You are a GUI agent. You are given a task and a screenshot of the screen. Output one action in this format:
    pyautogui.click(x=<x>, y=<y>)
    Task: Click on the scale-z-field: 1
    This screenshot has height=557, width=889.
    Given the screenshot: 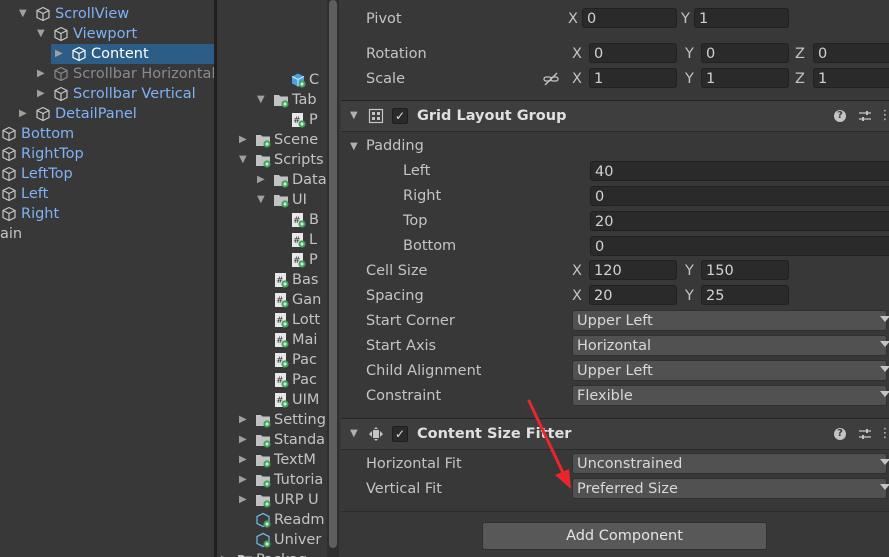 What is the action you would take?
    pyautogui.click(x=851, y=78)
    